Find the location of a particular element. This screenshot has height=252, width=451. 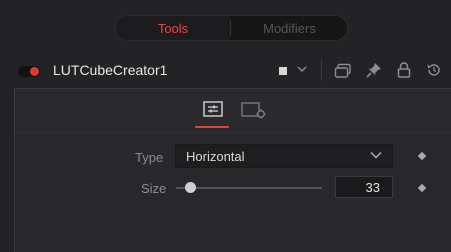

tab-tools: Tools is located at coordinates (173, 28).